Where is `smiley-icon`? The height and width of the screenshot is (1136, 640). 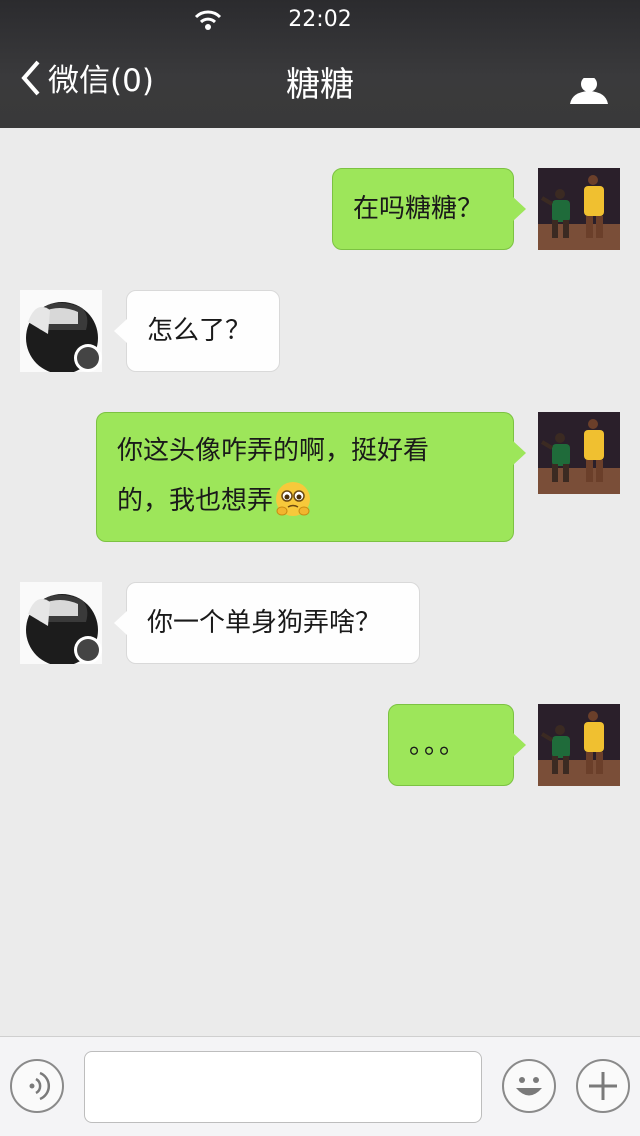
smiley-icon is located at coordinates (529, 1086).